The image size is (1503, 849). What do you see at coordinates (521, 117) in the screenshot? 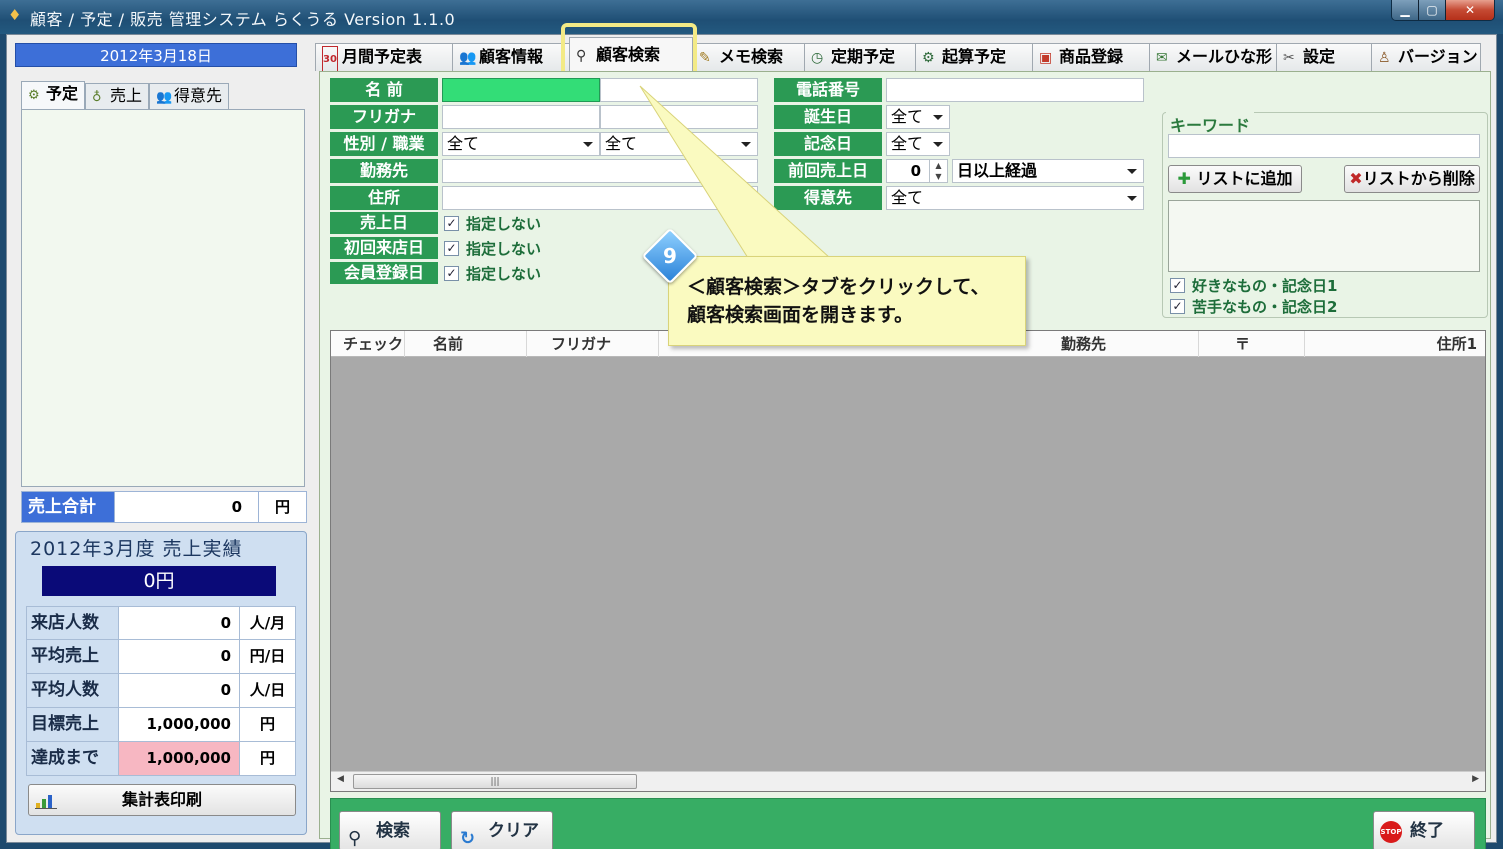
I see `furigana-input` at bounding box center [521, 117].